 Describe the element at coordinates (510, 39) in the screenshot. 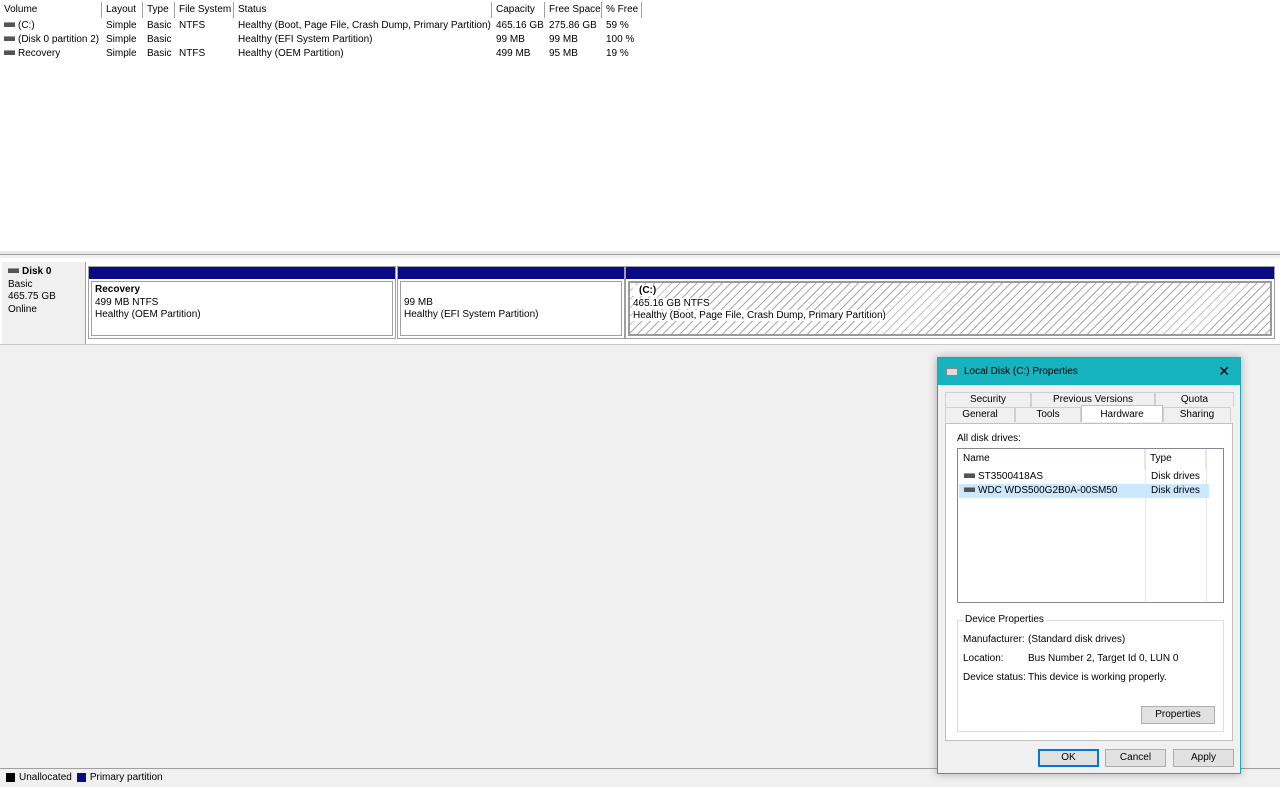

I see `capacity-cell: 99 MB` at that location.